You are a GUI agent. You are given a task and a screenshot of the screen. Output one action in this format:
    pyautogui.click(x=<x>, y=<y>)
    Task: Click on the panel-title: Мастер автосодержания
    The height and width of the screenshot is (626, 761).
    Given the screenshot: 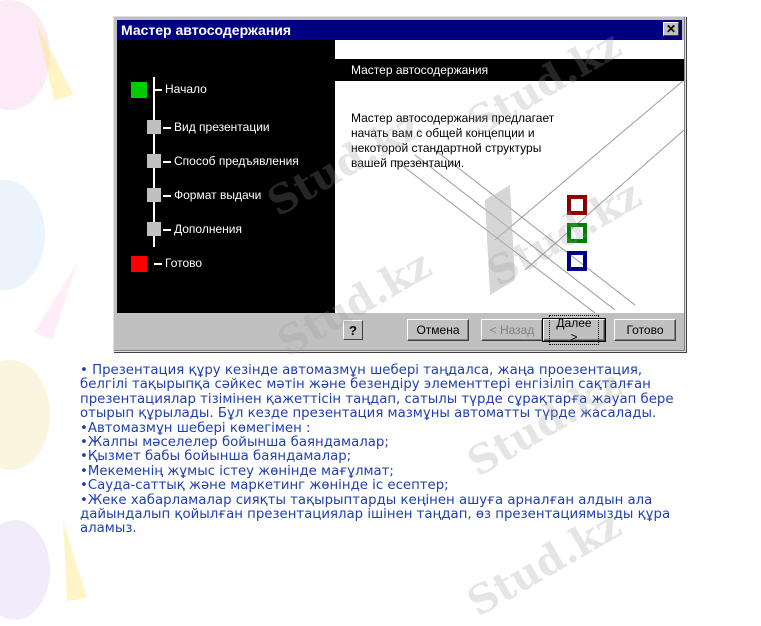 What is the action you would take?
    pyautogui.click(x=509, y=70)
    